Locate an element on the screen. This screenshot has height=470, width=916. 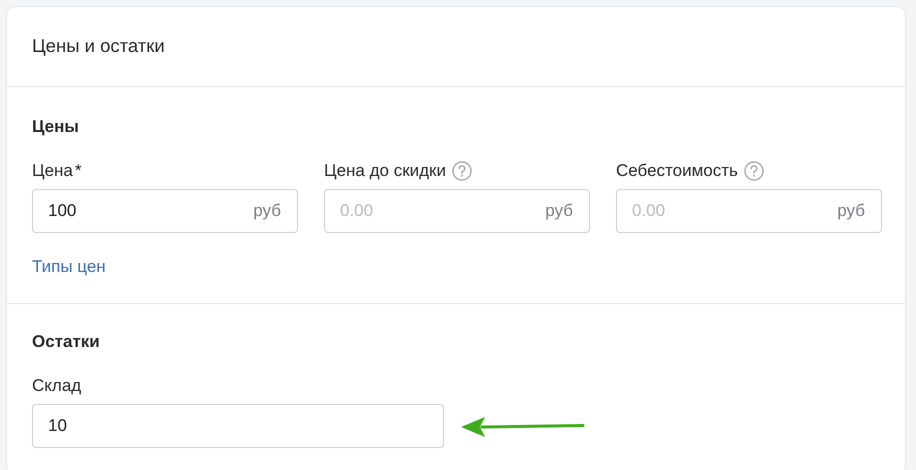
section-title: Остатки is located at coordinates (66, 342).